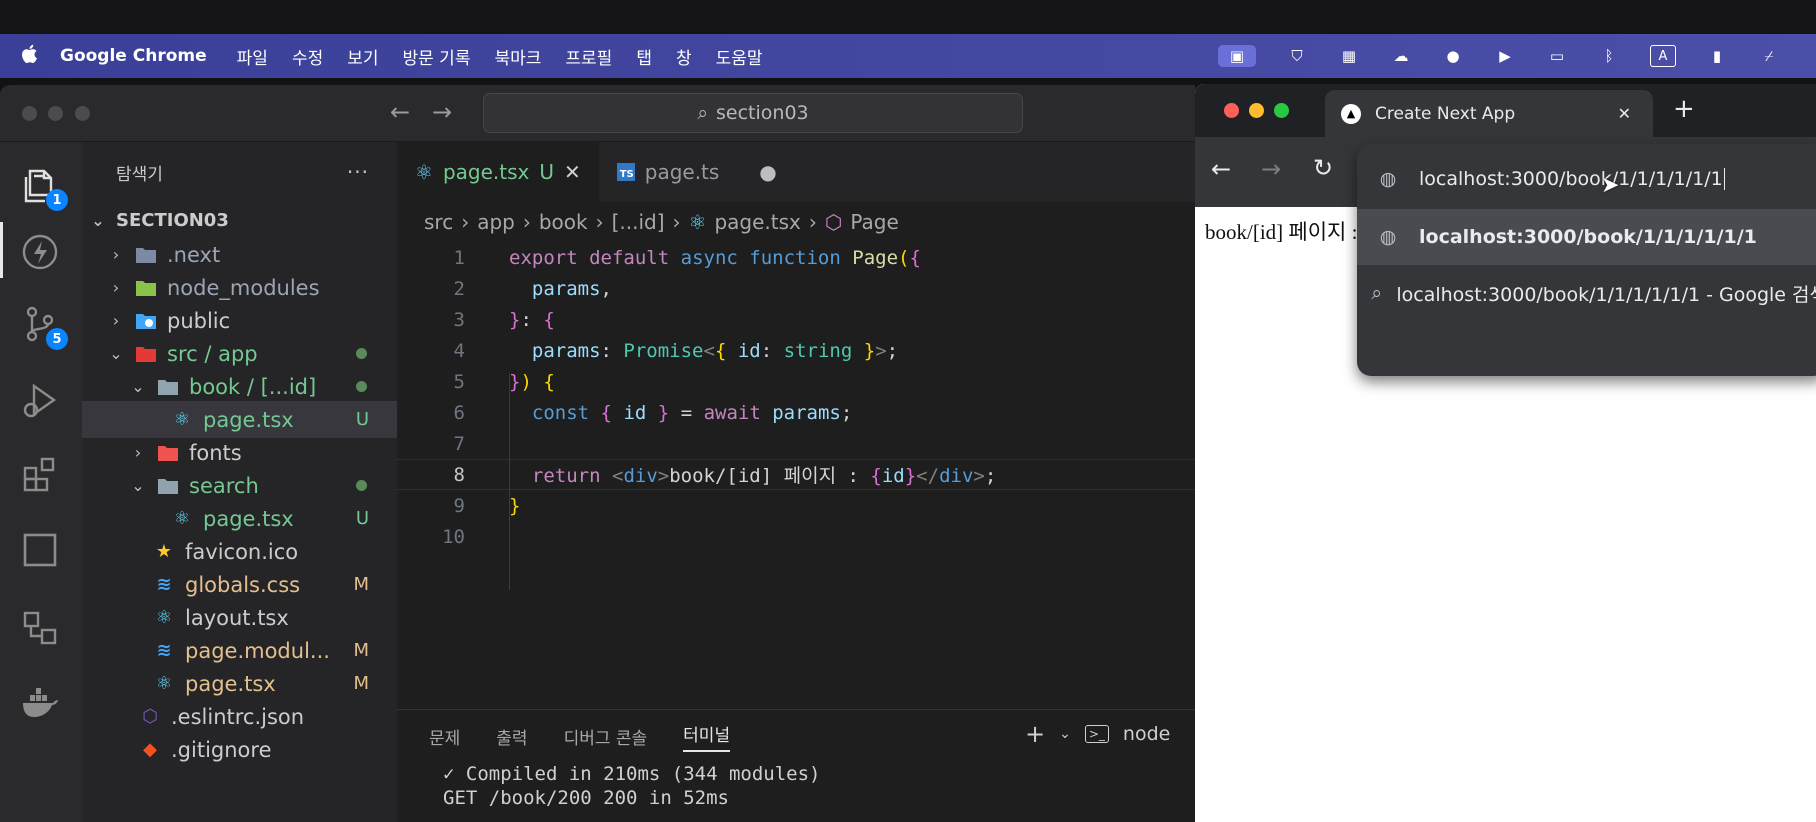 The image size is (1816, 822). I want to click on terminal-name: node, so click(1146, 734).